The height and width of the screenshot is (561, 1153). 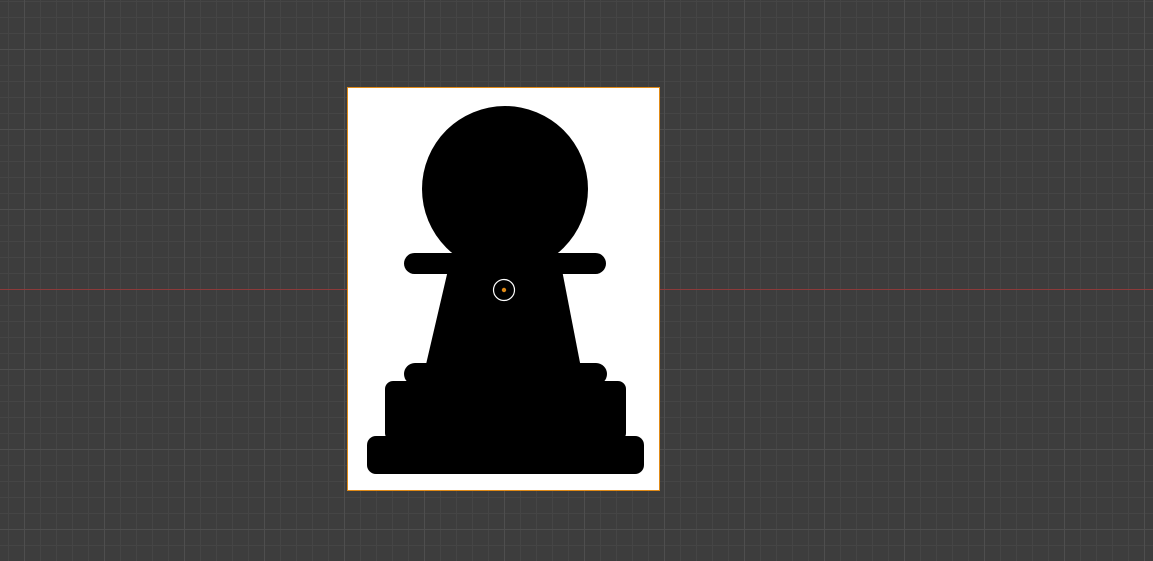 I want to click on origin-dot, so click(x=504, y=290).